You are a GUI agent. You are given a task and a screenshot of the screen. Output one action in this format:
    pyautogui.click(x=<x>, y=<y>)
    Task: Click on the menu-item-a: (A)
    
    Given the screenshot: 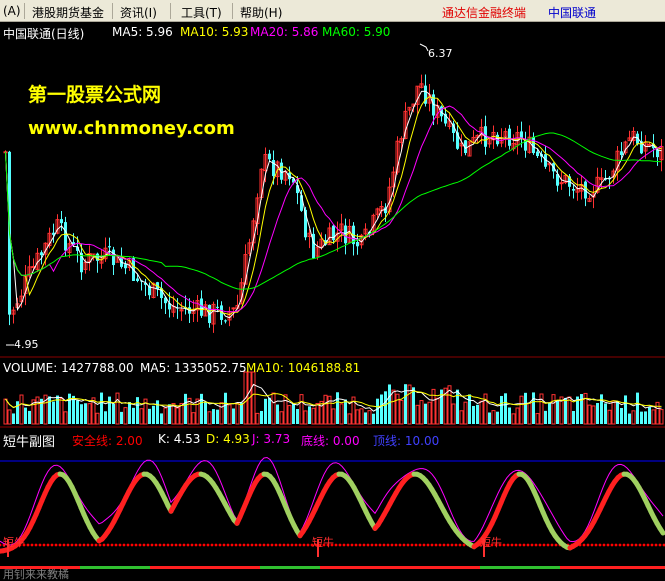 What is the action you would take?
    pyautogui.click(x=12, y=11)
    